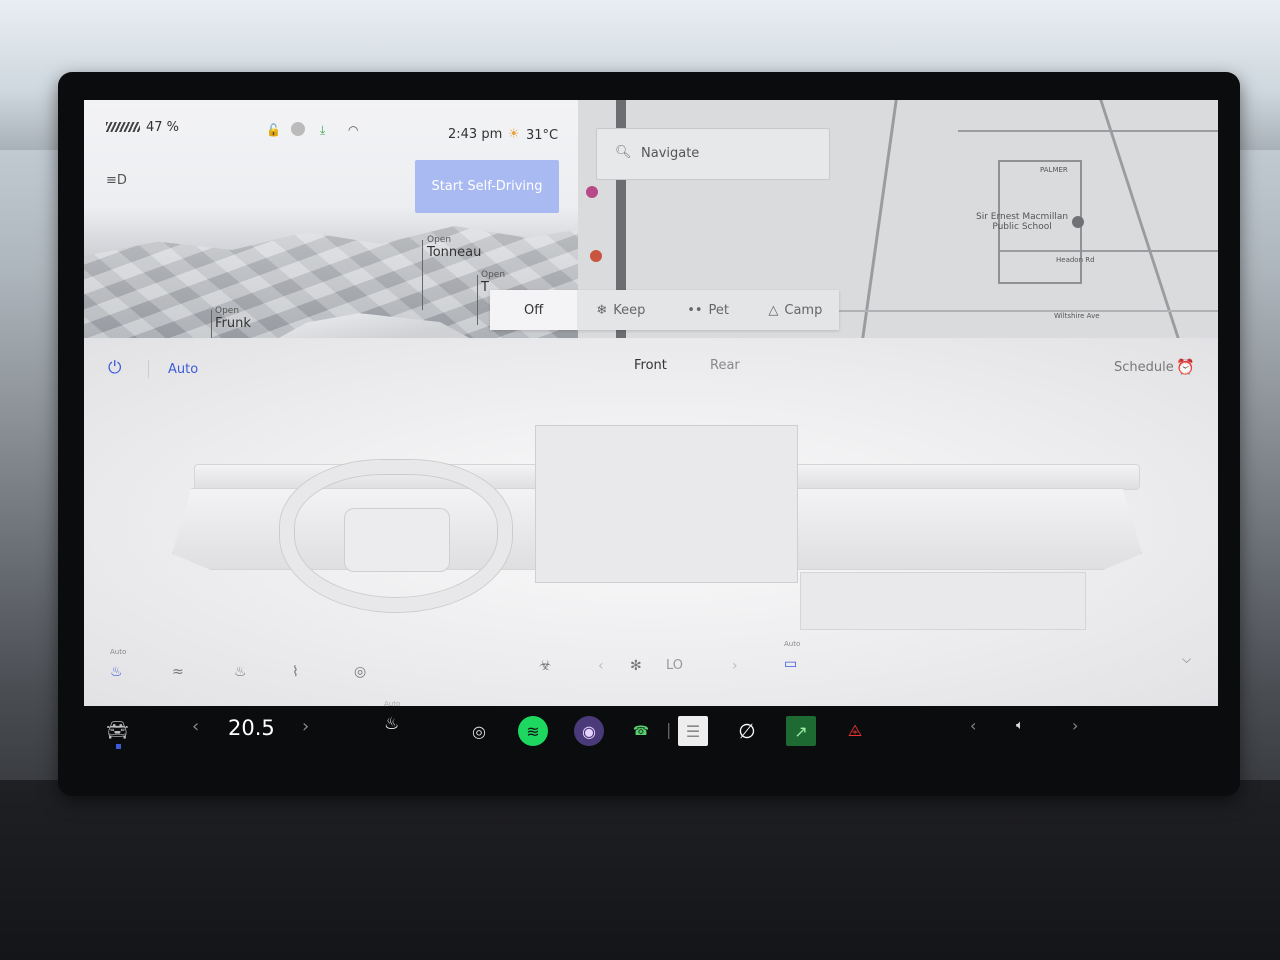  Describe the element at coordinates (118, 652) in the screenshot. I see `seat-heat-auto-label: Auto` at that location.